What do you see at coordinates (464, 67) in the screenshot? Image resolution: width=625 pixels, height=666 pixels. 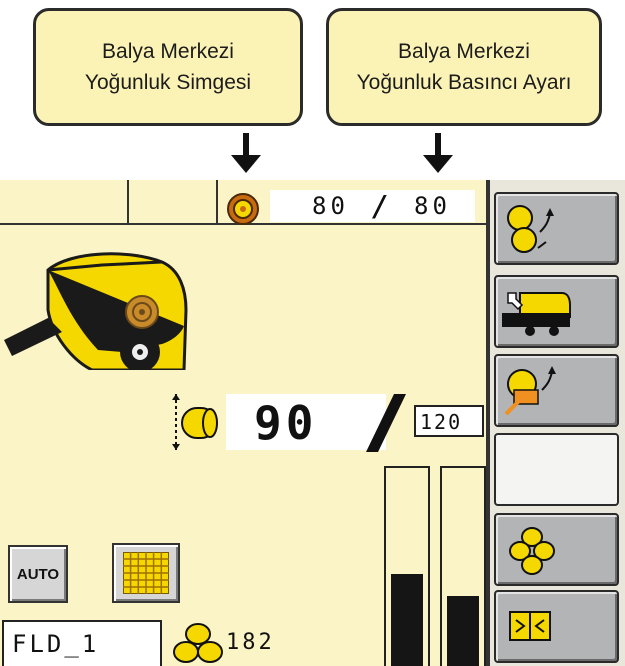 I see `callout-center-density-pressure: Balya Merkezi Yoğunluk Basıncı Ayarı` at bounding box center [464, 67].